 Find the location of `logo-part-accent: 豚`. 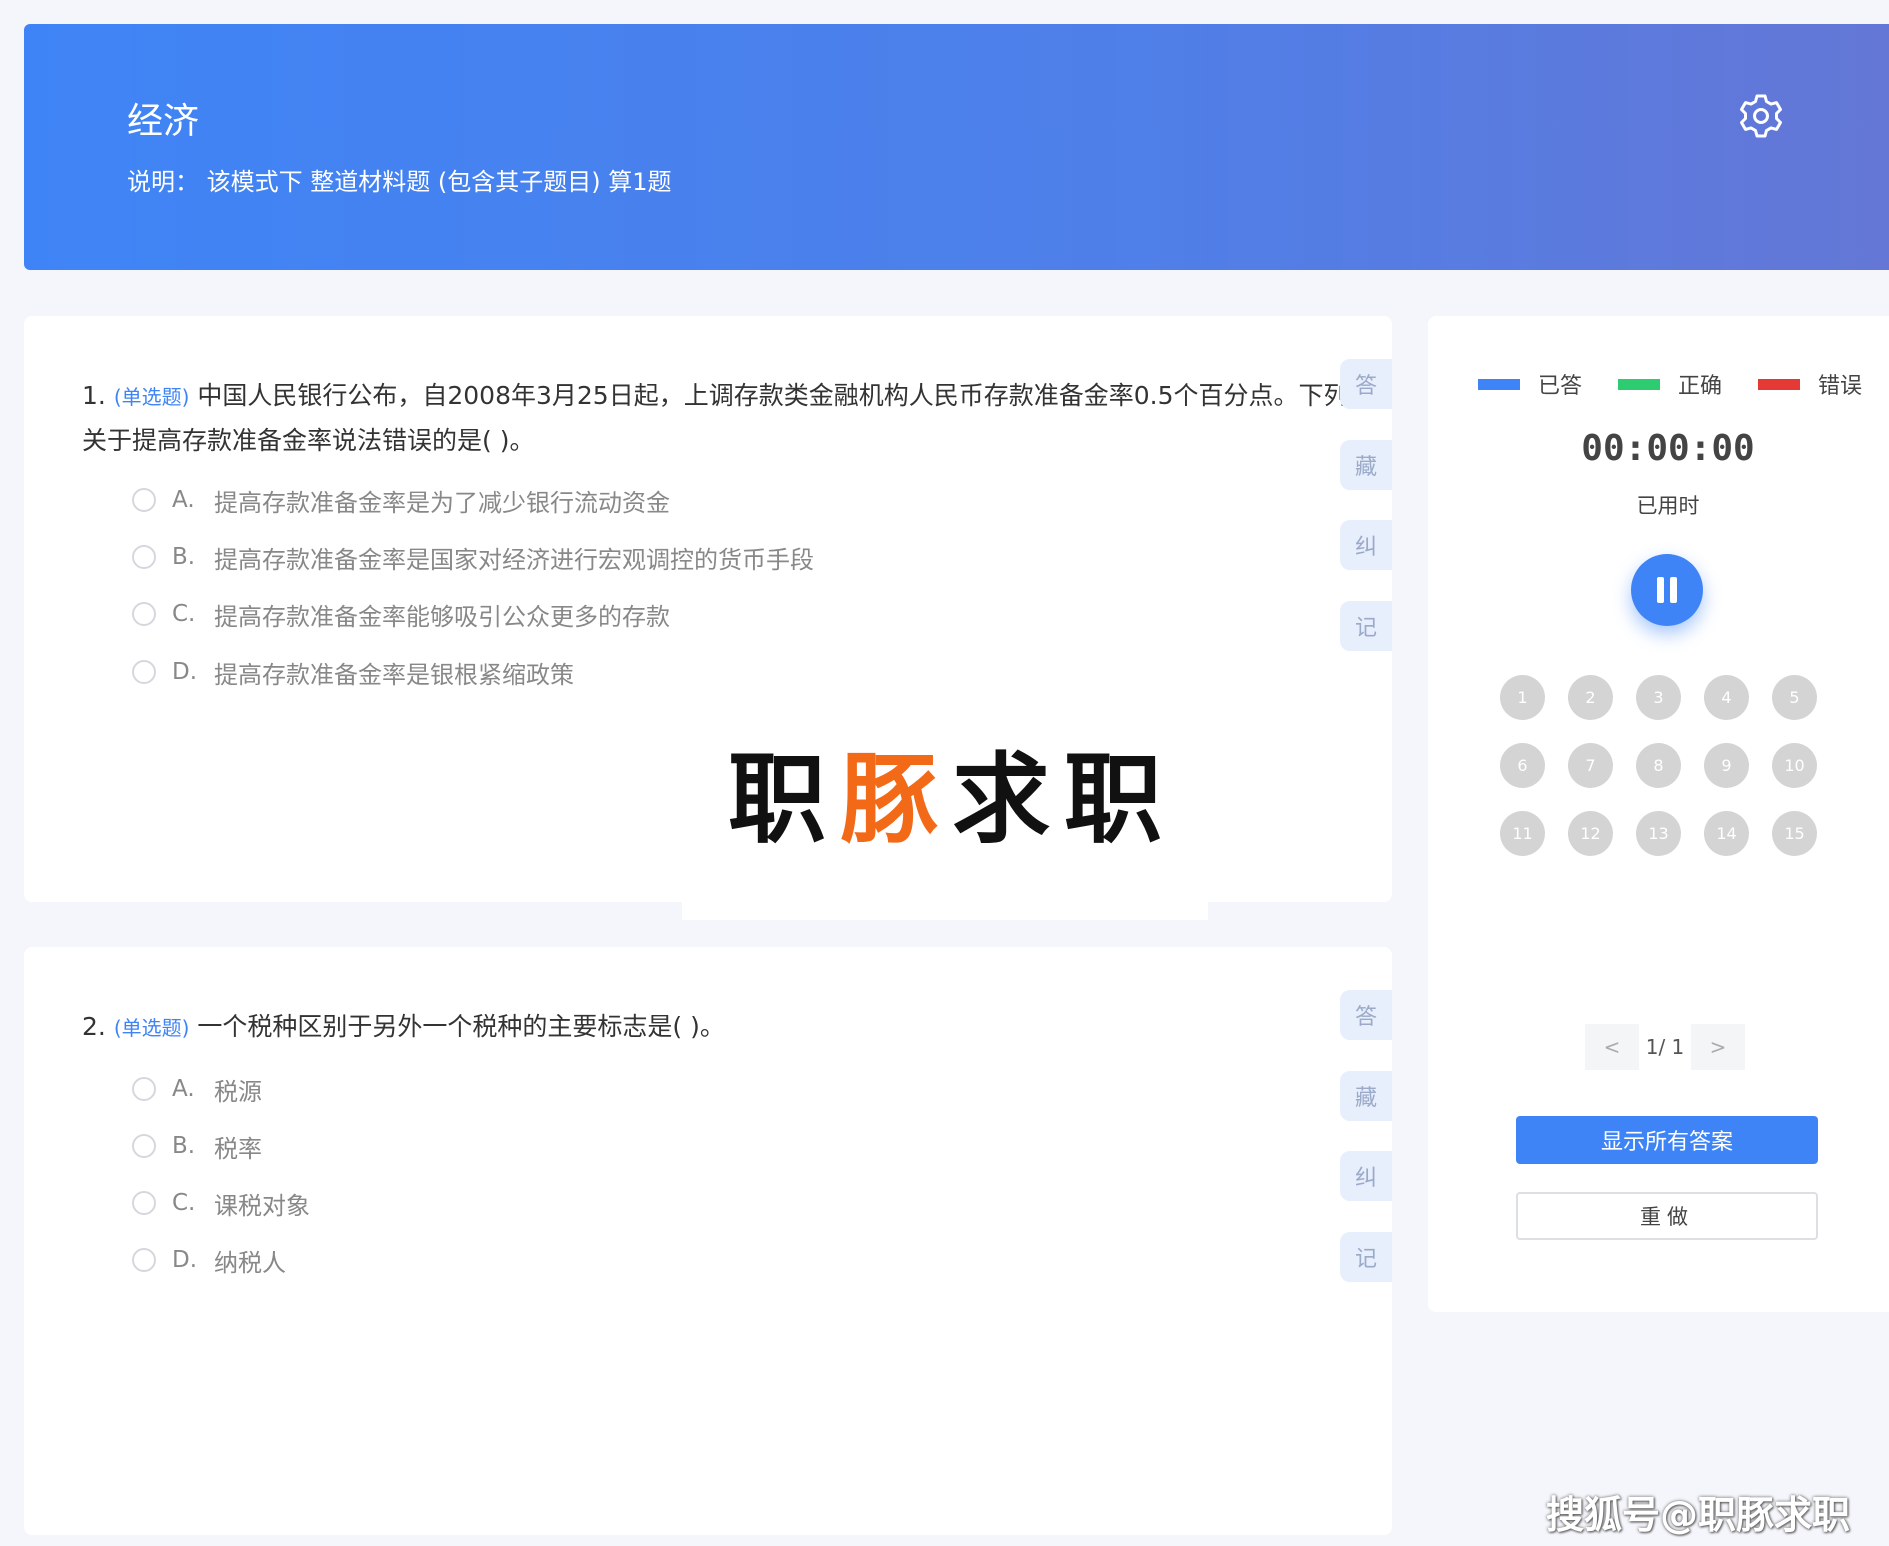

logo-part-accent: 豚 is located at coordinates (896, 800).